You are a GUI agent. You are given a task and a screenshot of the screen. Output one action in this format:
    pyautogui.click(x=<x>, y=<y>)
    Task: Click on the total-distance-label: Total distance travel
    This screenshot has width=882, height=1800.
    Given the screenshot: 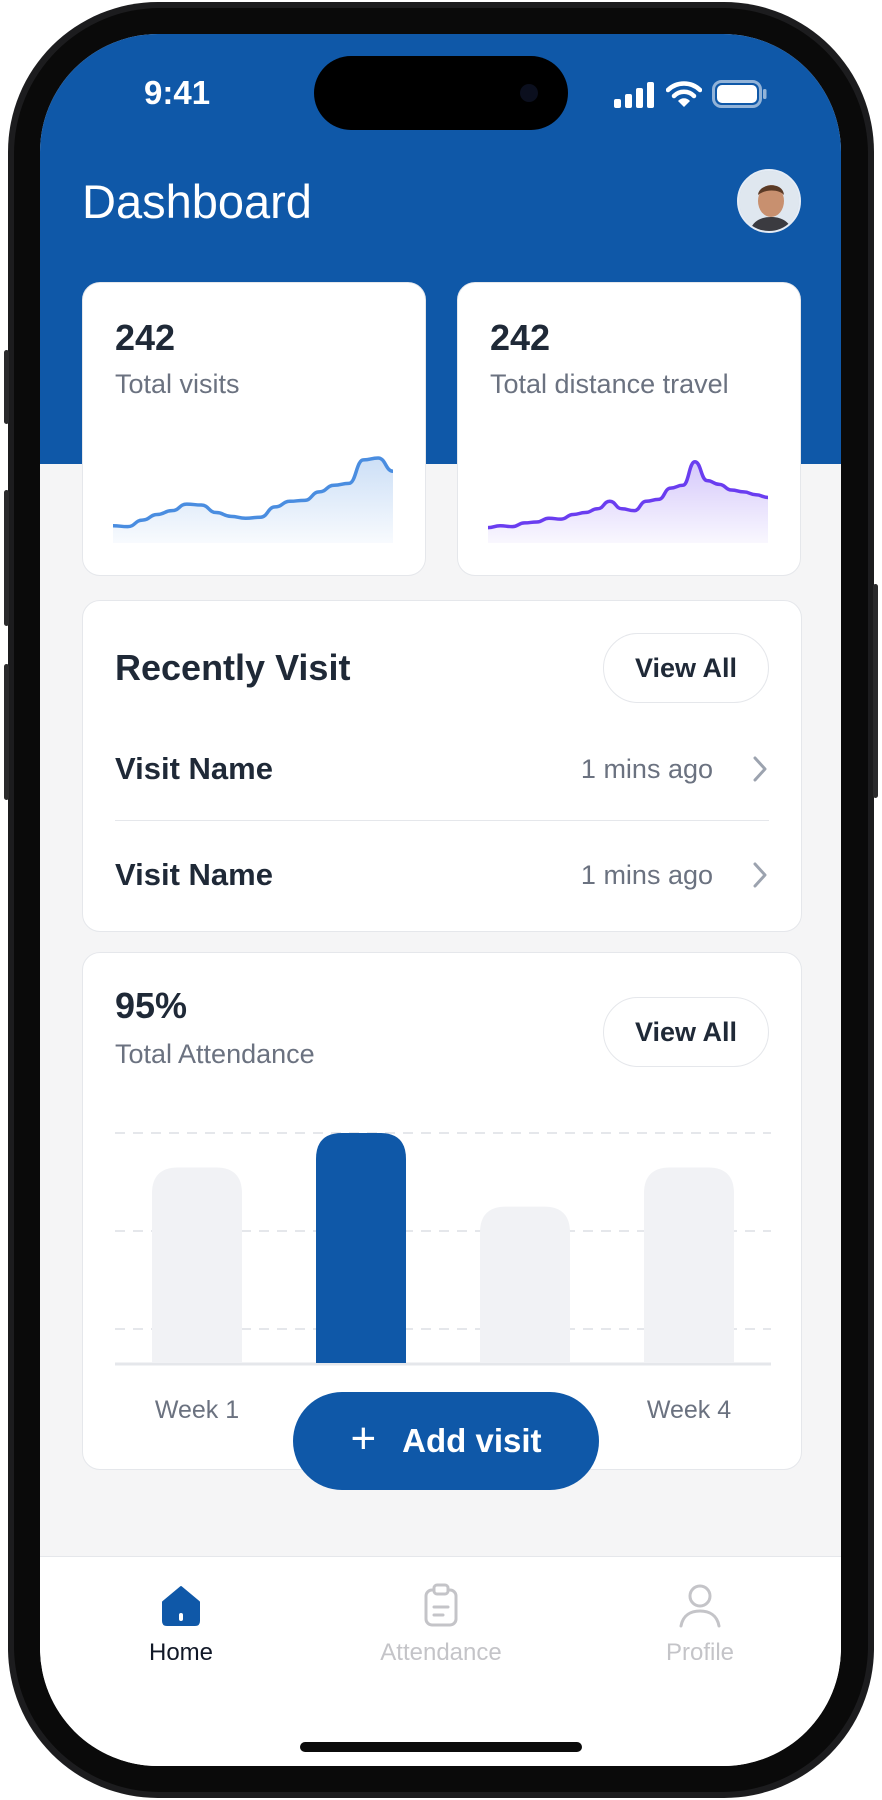 What is the action you would take?
    pyautogui.click(x=609, y=384)
    